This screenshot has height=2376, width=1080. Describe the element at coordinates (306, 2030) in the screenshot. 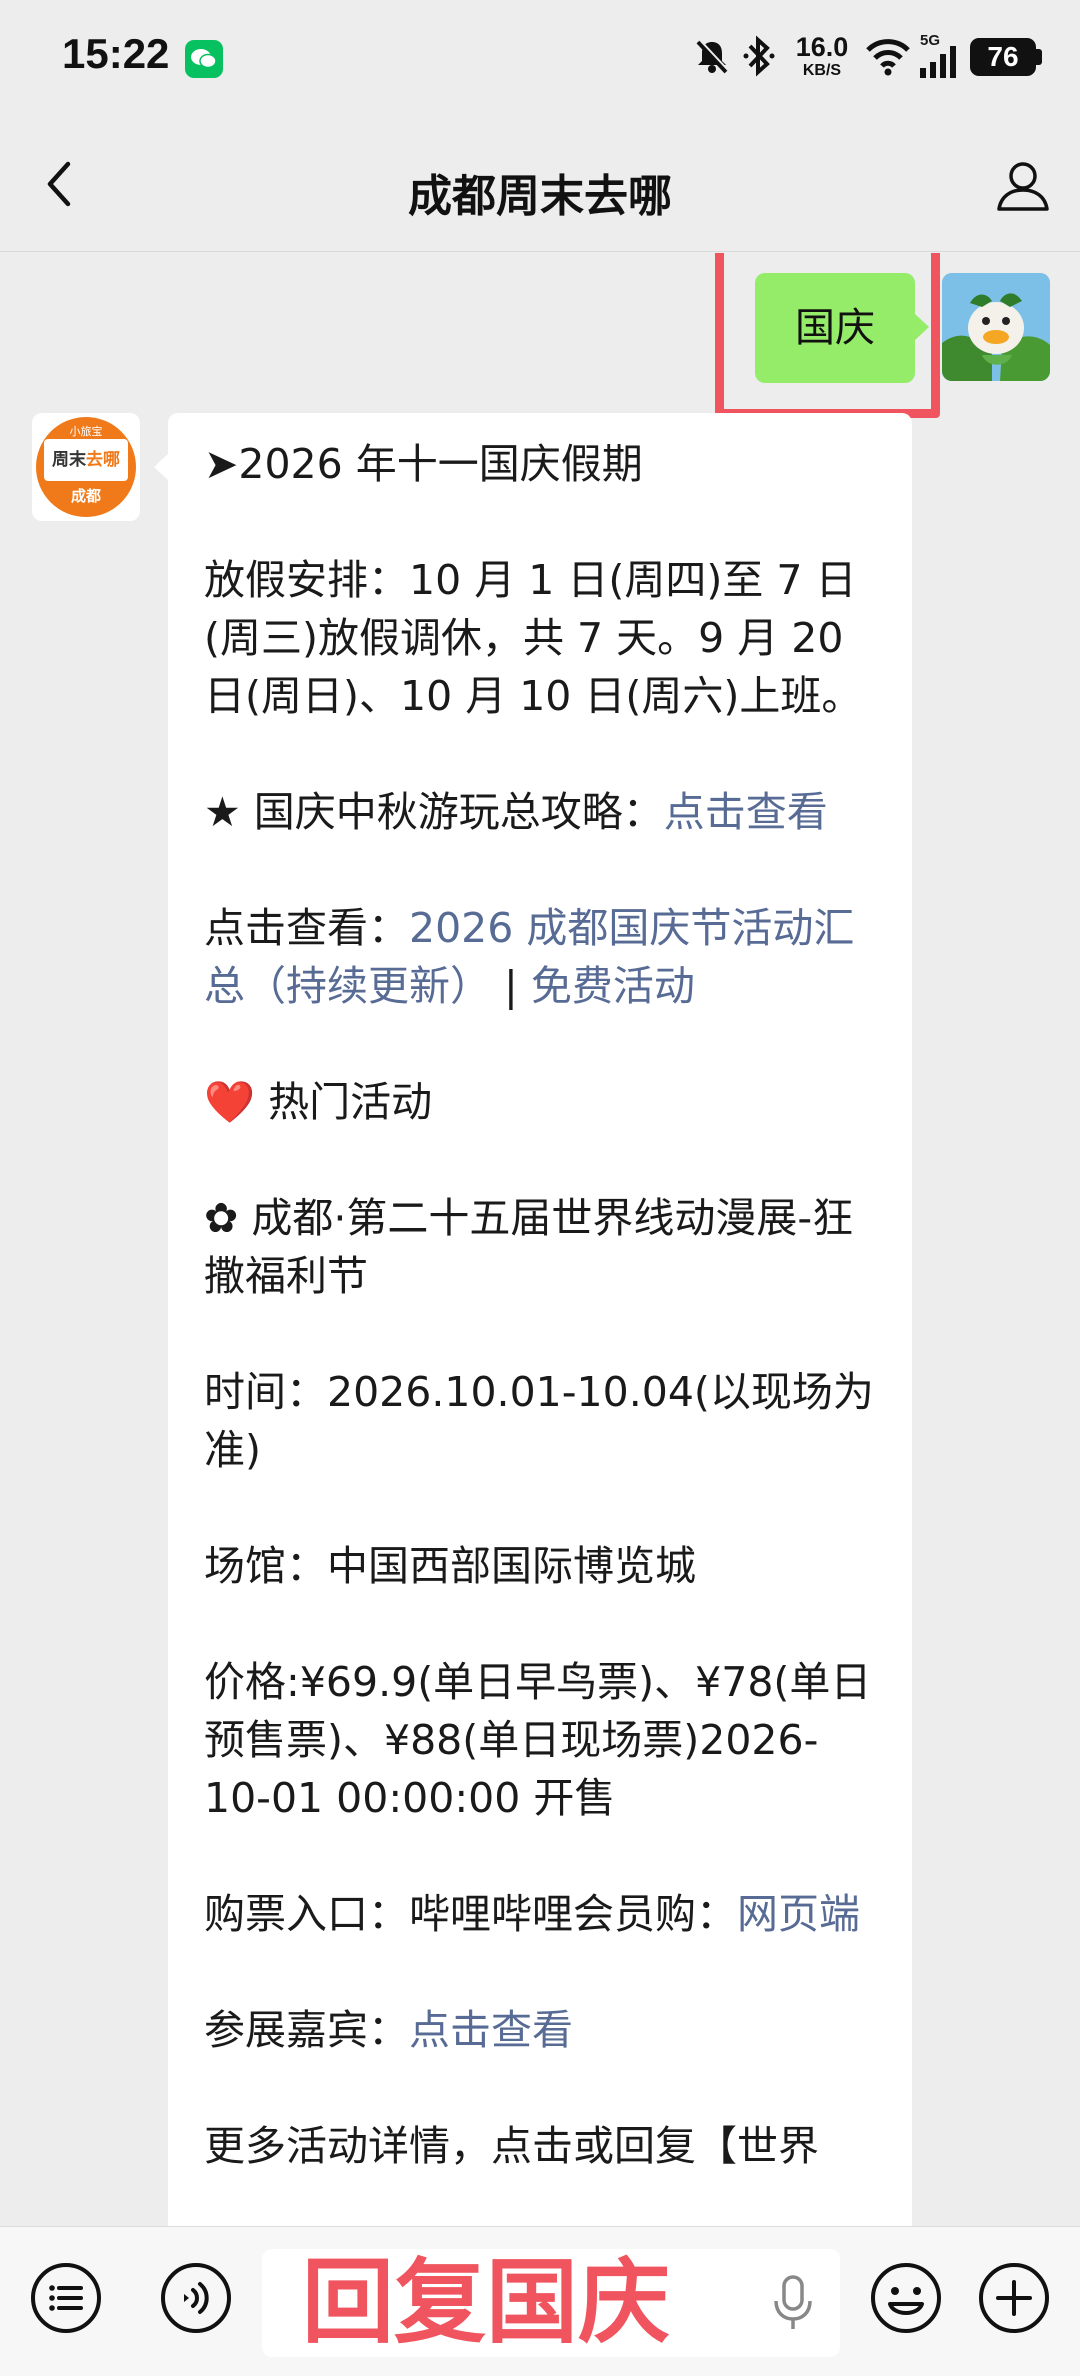

I see `guests-prefix: 参展嘉宾：` at that location.